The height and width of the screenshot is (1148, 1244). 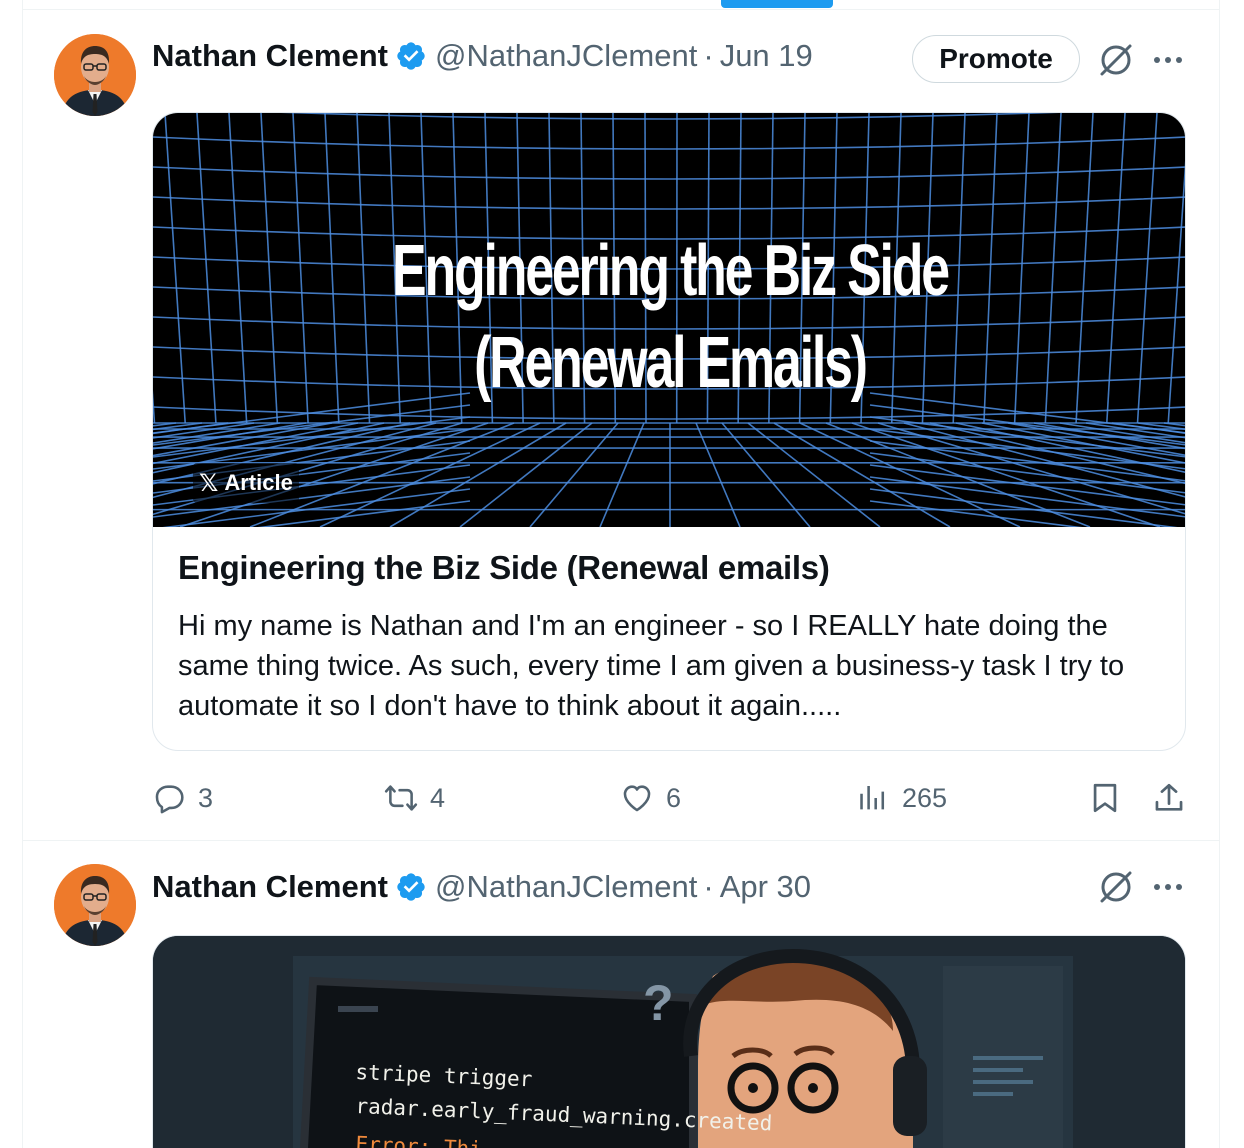 What do you see at coordinates (169, 799) in the screenshot?
I see `reply-icon` at bounding box center [169, 799].